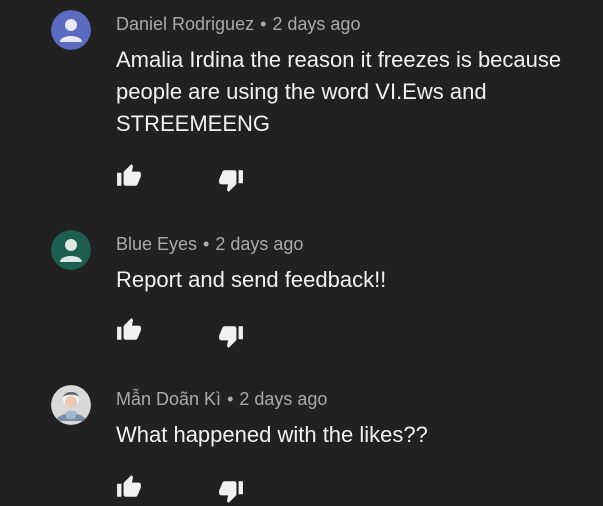  What do you see at coordinates (251, 279) in the screenshot?
I see `comment-text: Report and send feedback!!` at bounding box center [251, 279].